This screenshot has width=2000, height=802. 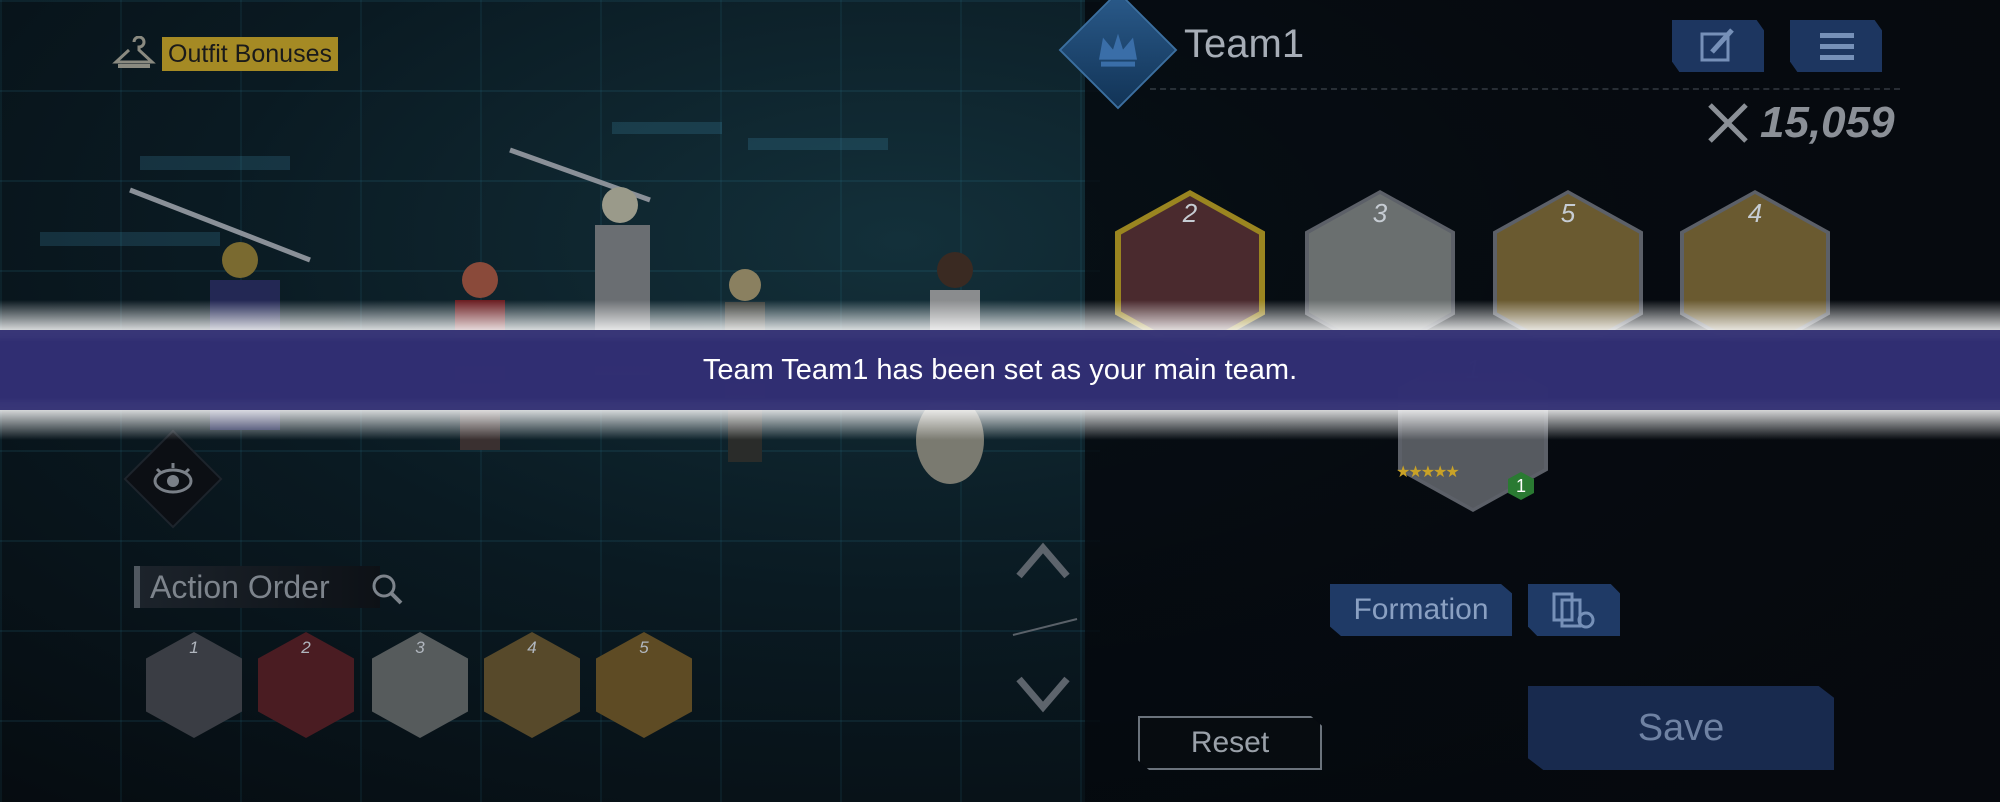 I want to click on rarity-stars: ★★★★★, so click(x=1428, y=472).